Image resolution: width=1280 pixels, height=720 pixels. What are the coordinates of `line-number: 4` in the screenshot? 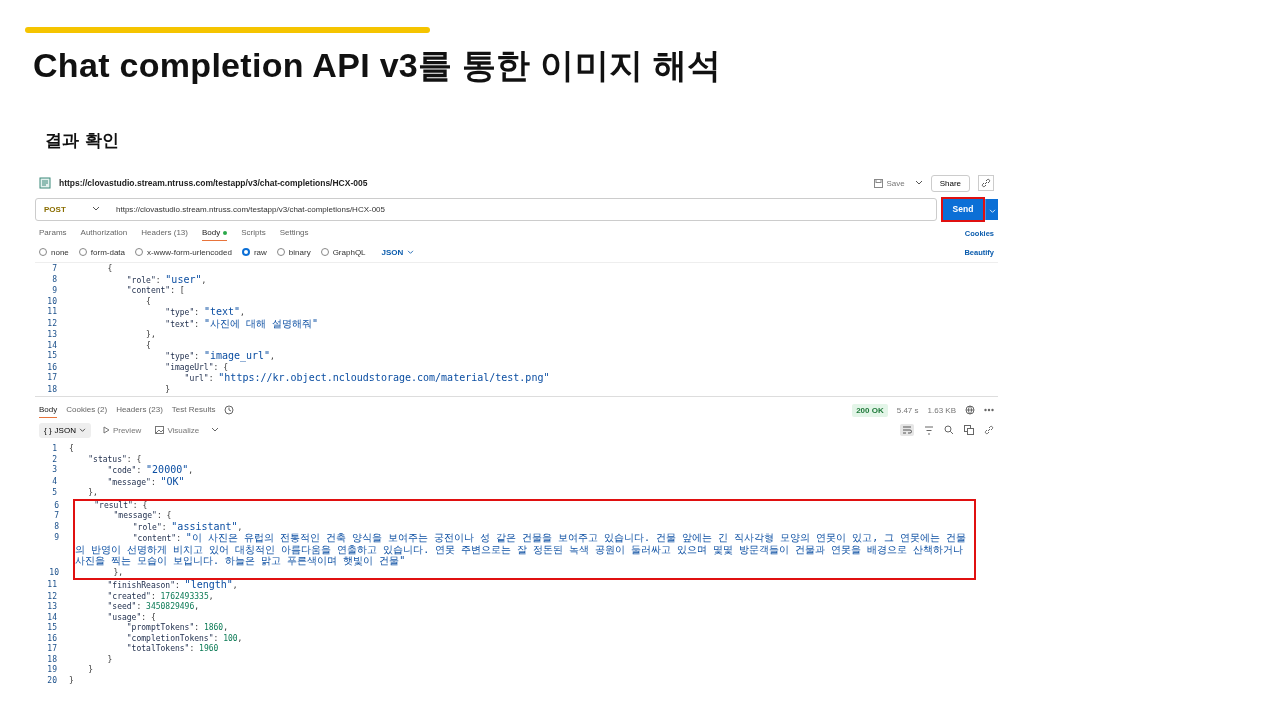 It's located at (54, 482).